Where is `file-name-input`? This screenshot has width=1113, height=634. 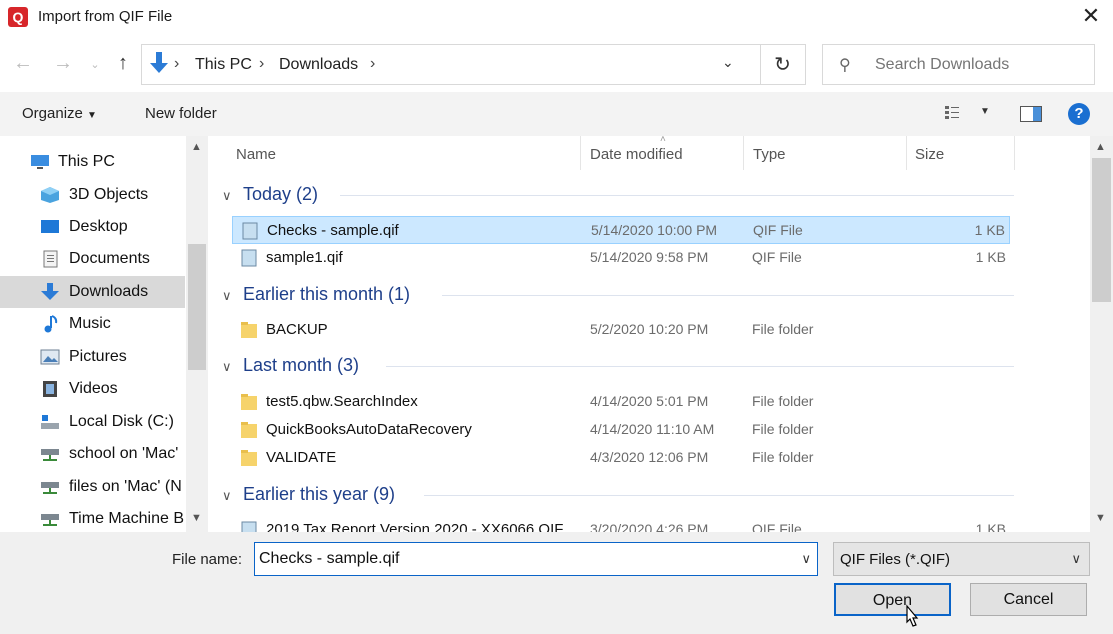
file-name-input is located at coordinates (519, 559).